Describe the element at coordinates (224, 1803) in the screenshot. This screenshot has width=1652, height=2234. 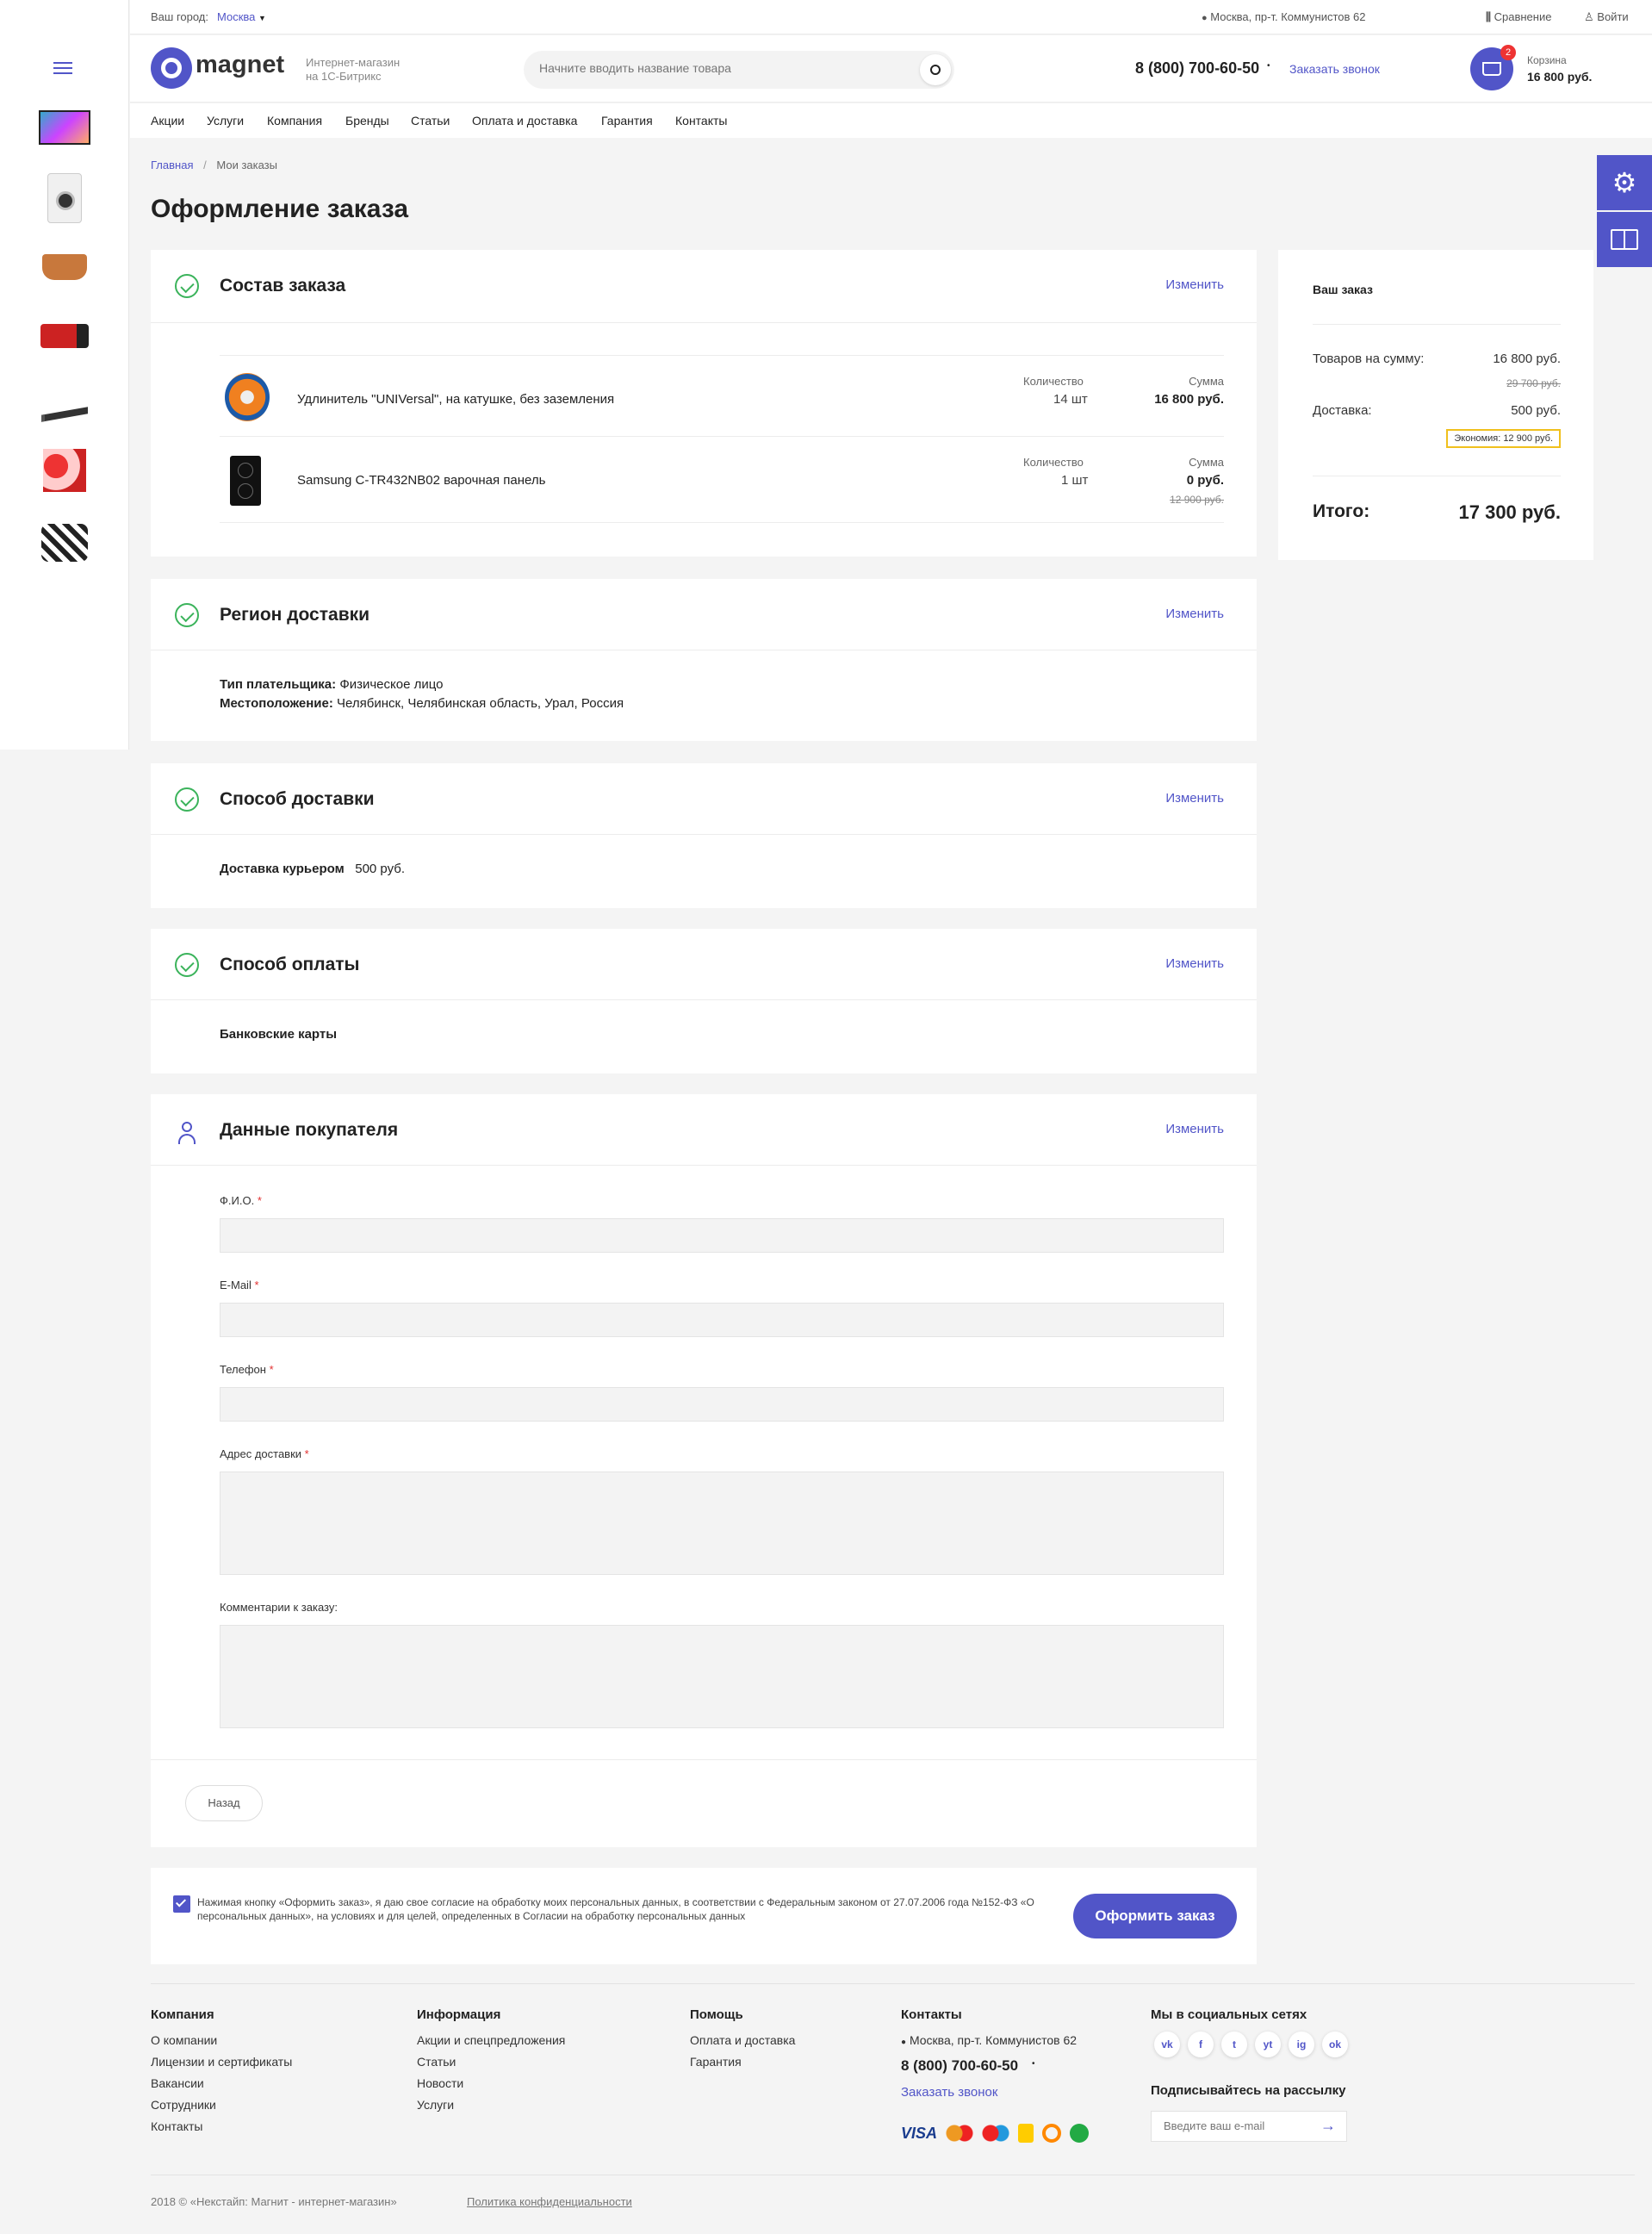
I see `back-button: Назад` at that location.